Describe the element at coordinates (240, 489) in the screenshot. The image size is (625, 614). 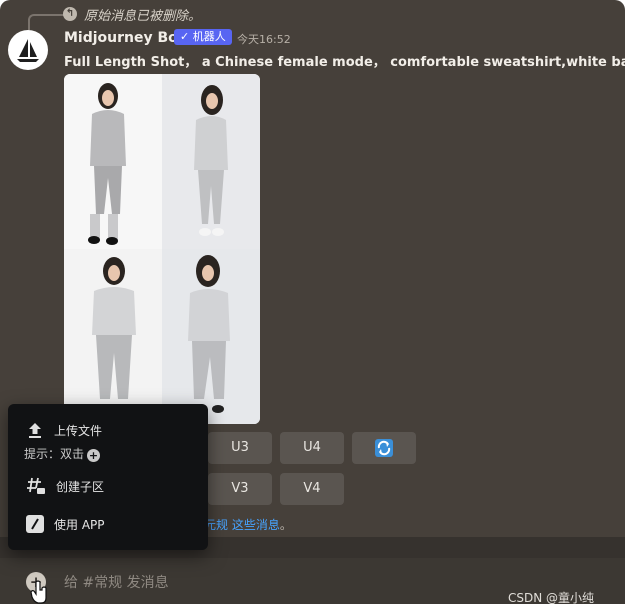
I see `variation-3-button: V3` at that location.